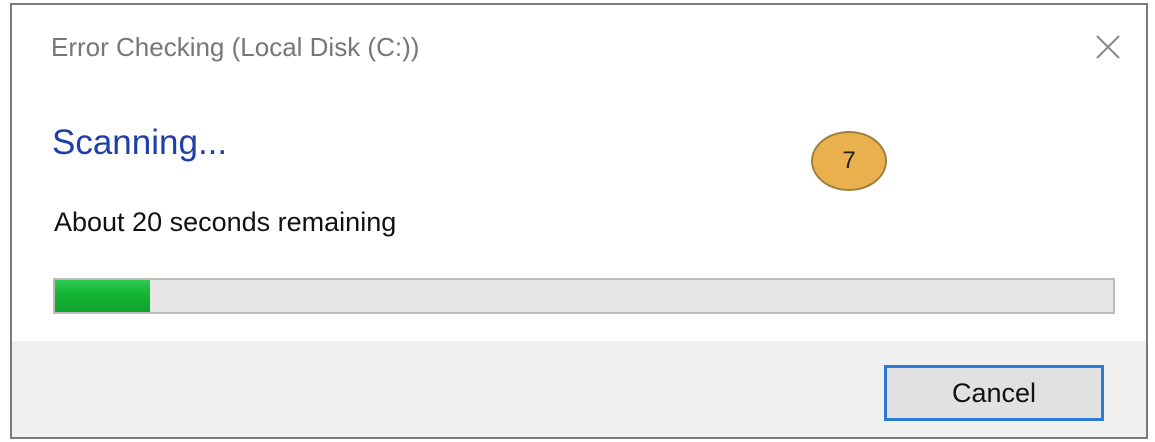  What do you see at coordinates (584, 296) in the screenshot?
I see `progress-bar` at bounding box center [584, 296].